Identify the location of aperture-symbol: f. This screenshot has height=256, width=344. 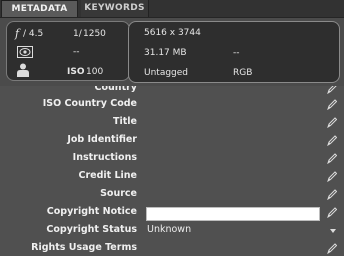
(17, 33).